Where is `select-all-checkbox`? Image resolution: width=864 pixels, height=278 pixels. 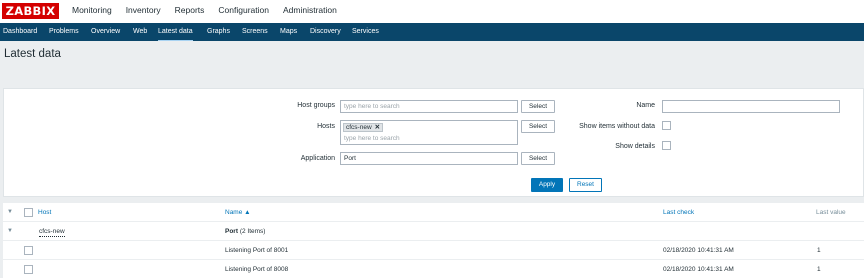
select-all-checkbox is located at coordinates (28, 212).